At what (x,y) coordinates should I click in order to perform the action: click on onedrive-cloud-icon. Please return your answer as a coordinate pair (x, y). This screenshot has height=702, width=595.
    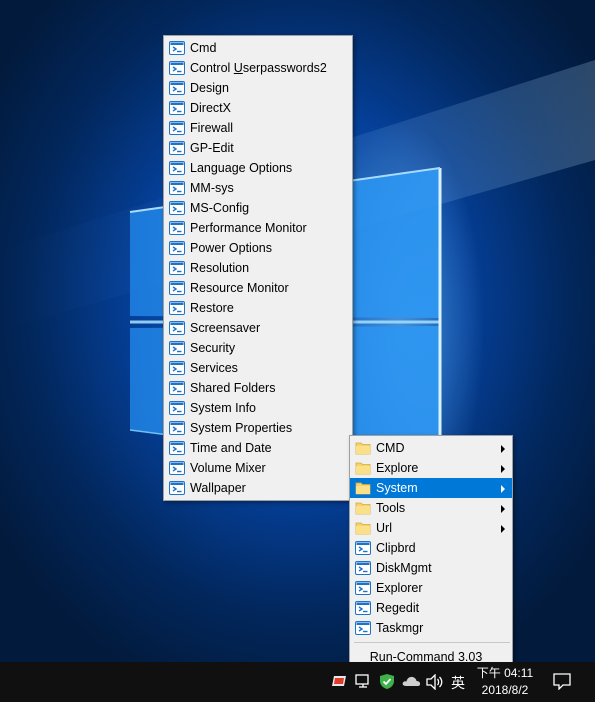
    Looking at the image, I should click on (411, 681).